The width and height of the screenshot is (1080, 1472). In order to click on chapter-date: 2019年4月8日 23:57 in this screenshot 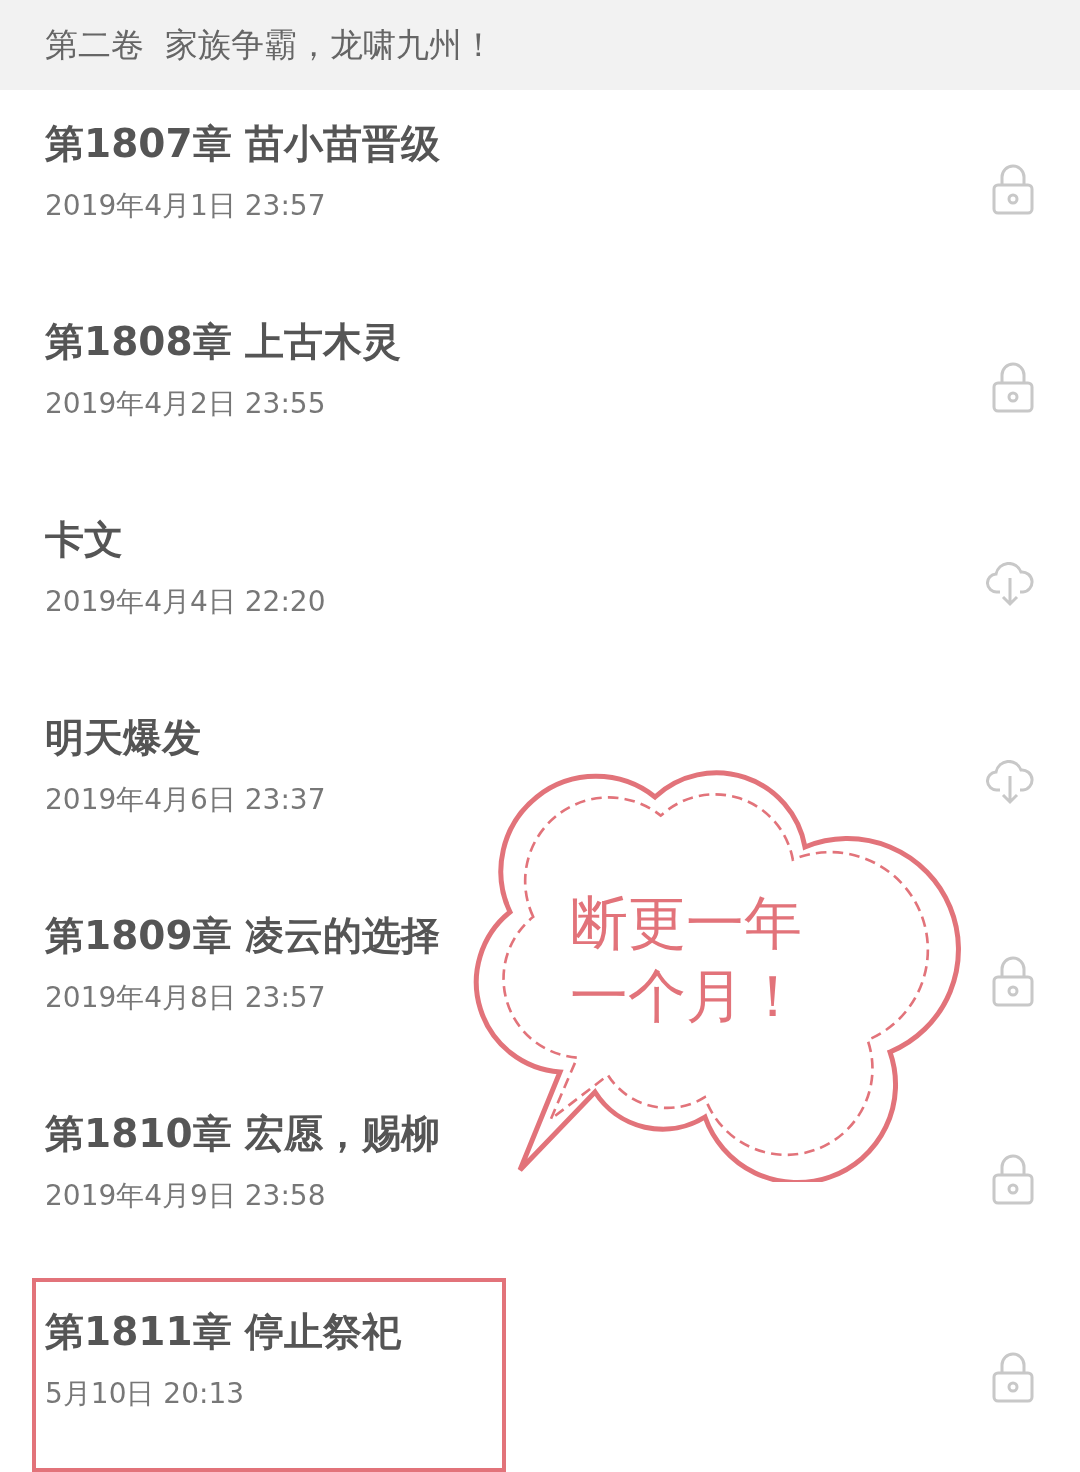, I will do `click(186, 998)`.